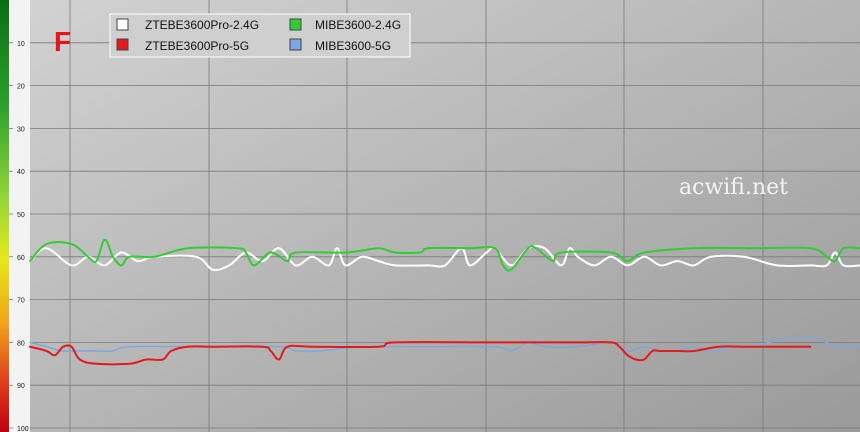 The image size is (860, 432). What do you see at coordinates (21, 215) in the screenshot?
I see `y-tick-label: 50` at bounding box center [21, 215].